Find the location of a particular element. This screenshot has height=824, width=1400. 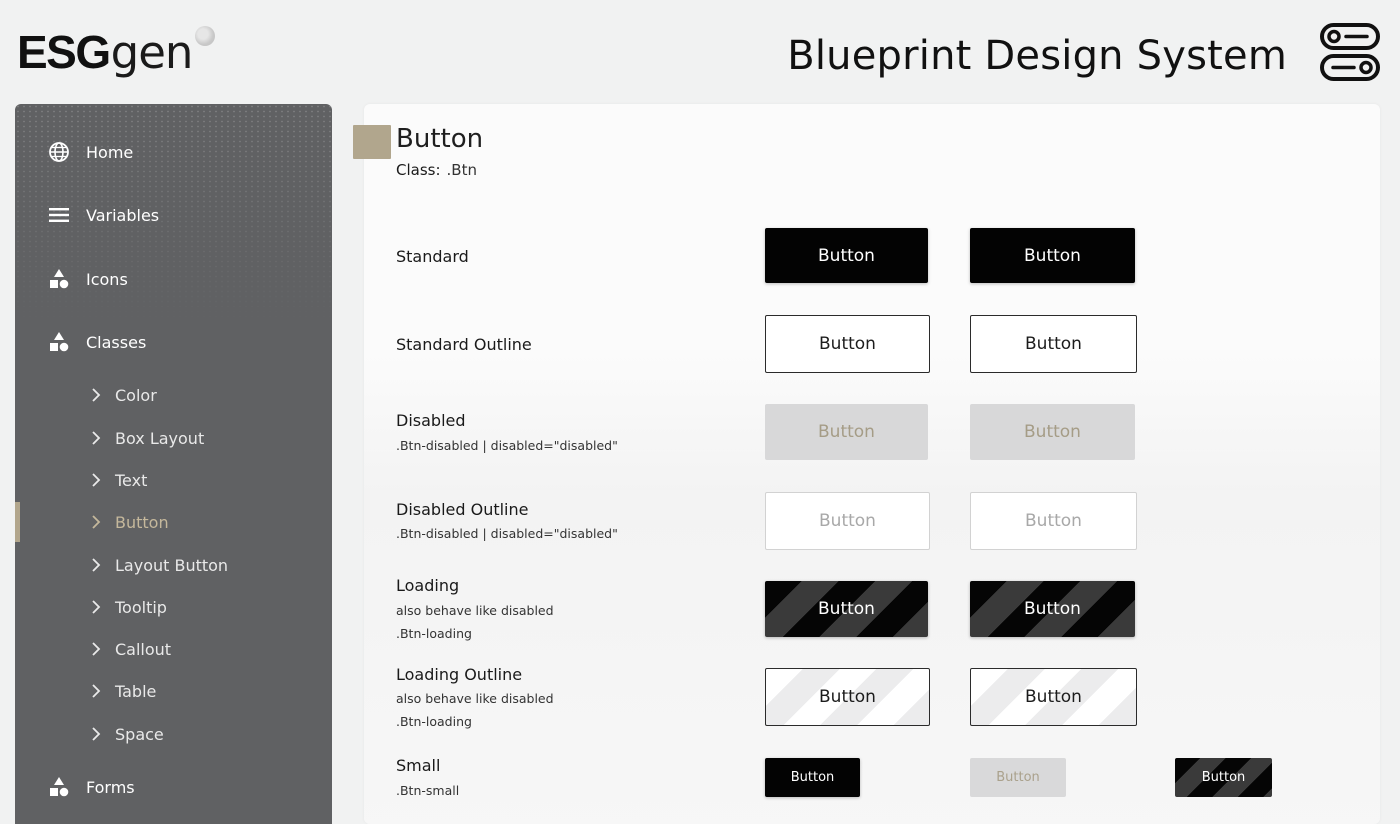

sidebar-subitem-callout: Callout is located at coordinates (173, 649).